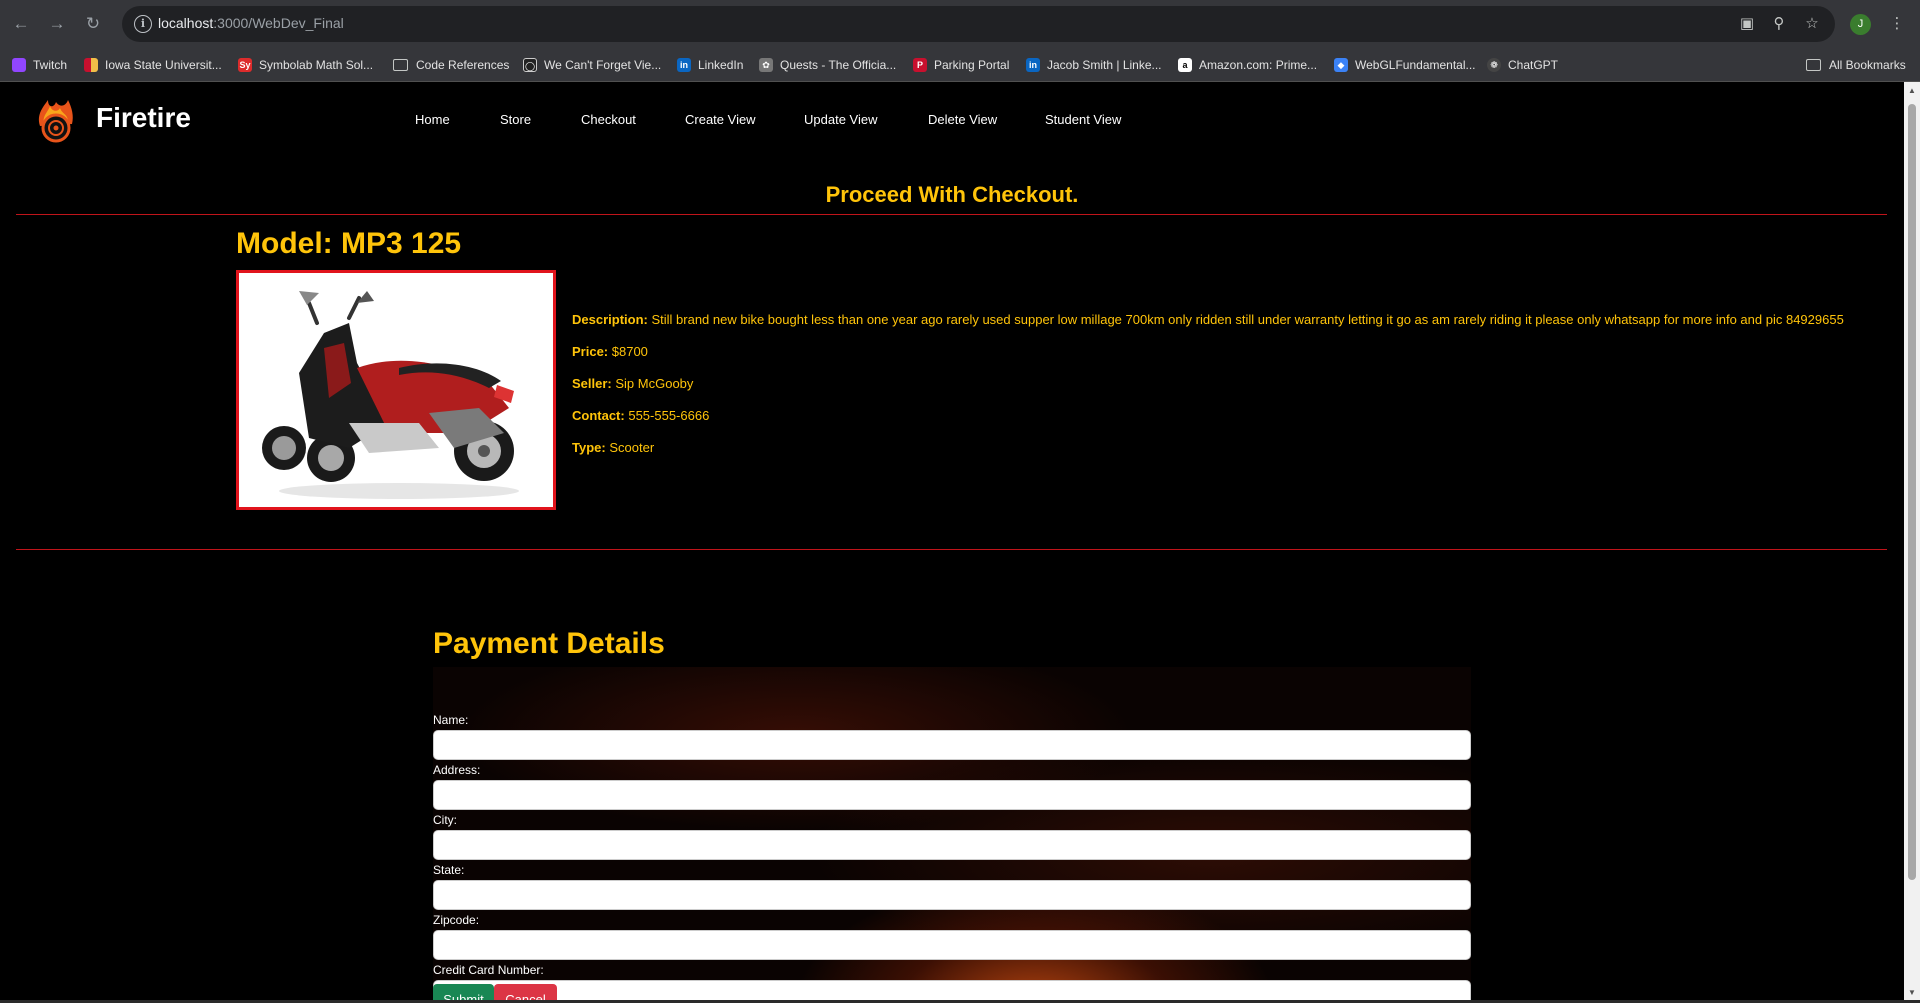 This screenshot has height=1003, width=1920. Describe the element at coordinates (55, 121) in the screenshot. I see `firetire-logo-icon` at that location.